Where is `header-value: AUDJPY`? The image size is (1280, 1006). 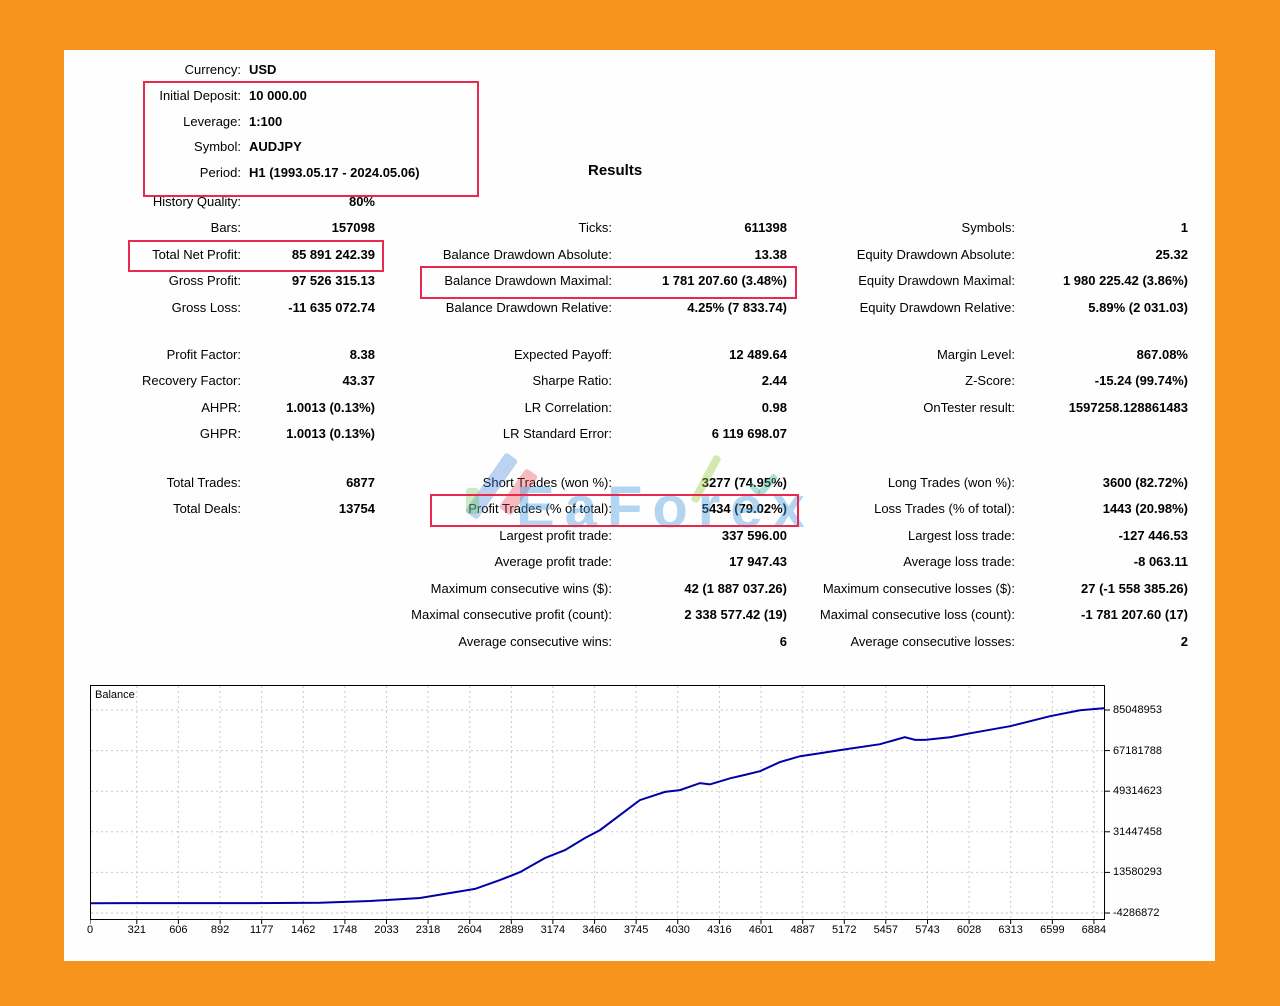
header-value: AUDJPY is located at coordinates (275, 147).